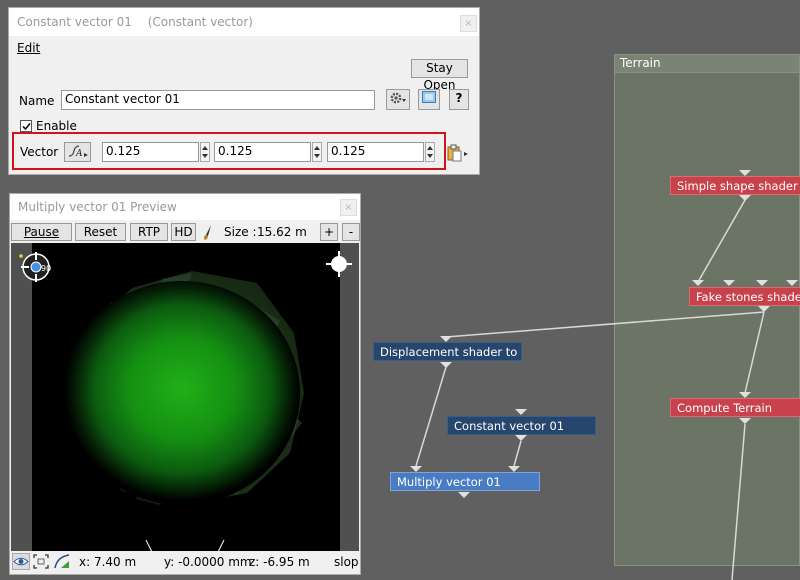 This screenshot has width=800, height=580. I want to click on frame-view-button, so click(41, 561).